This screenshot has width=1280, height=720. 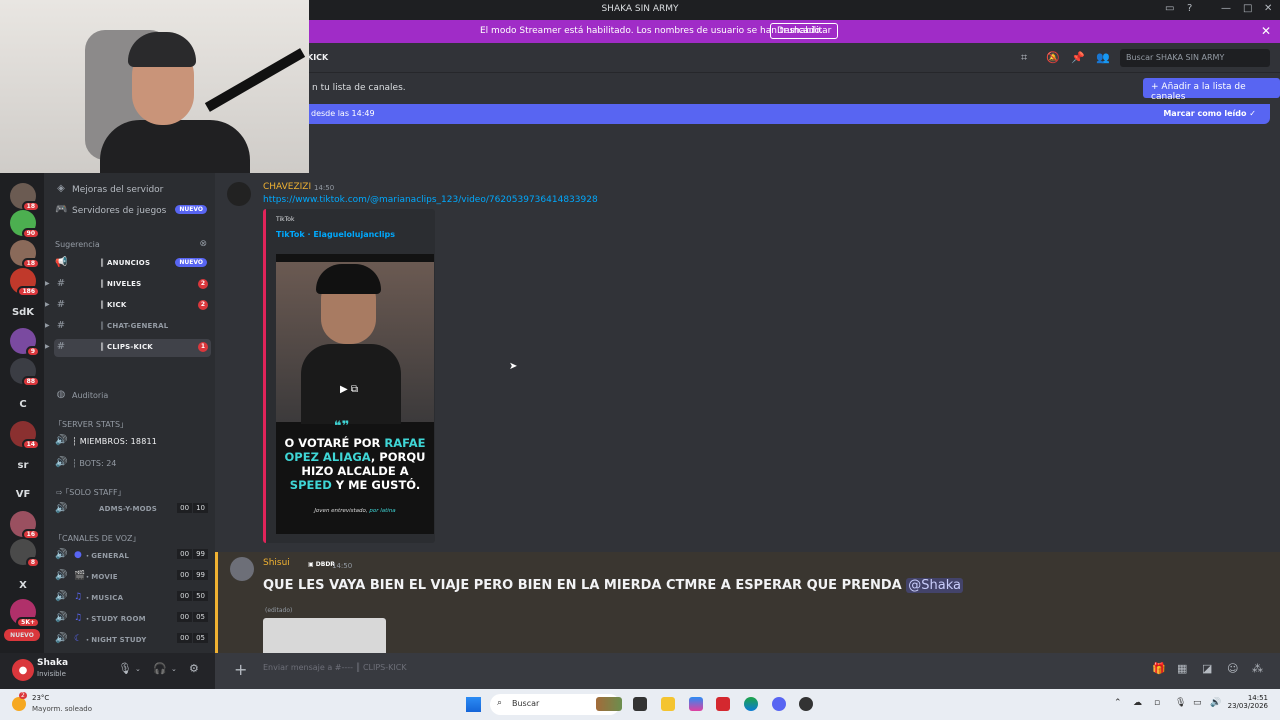 What do you see at coordinates (1197, 703) in the screenshot?
I see `network-icon: ▭` at bounding box center [1197, 703].